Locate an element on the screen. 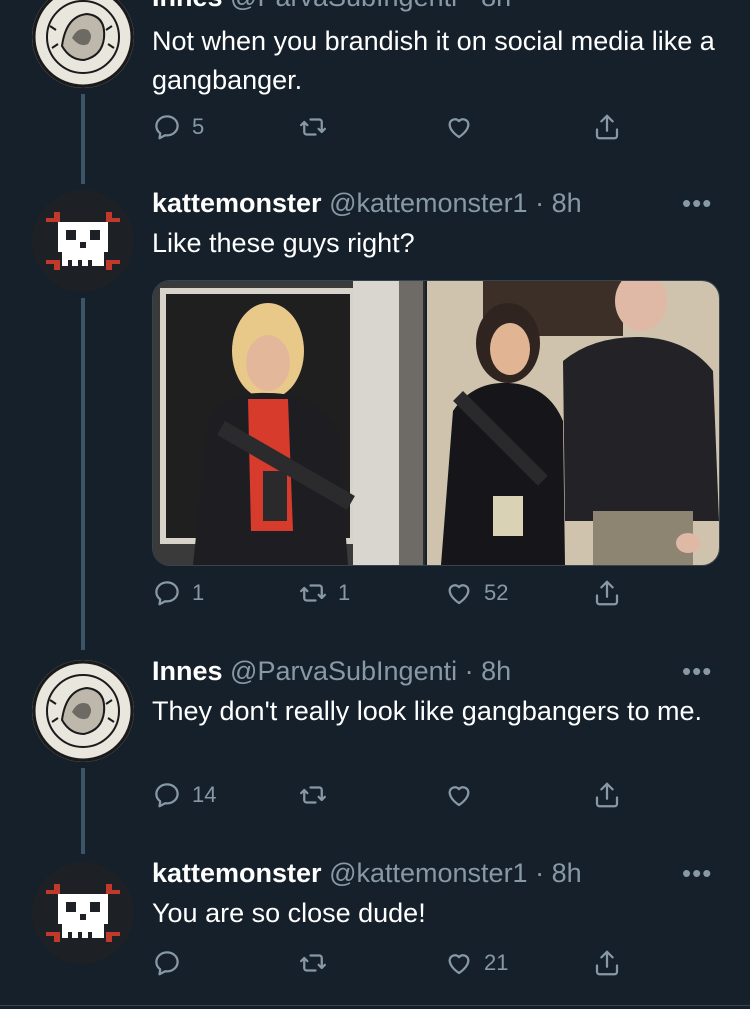  tweet-actions: 1 1 52 is located at coordinates (392, 598).